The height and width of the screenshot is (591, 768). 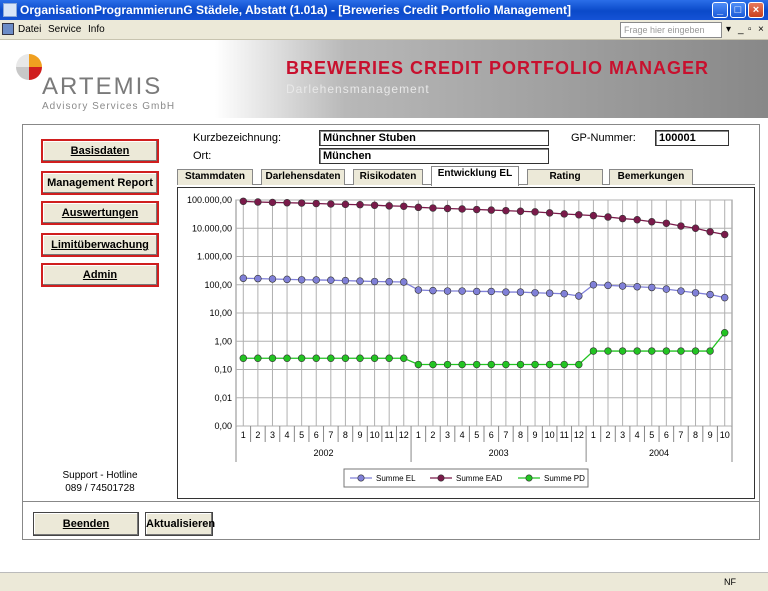 I want to click on dropdown-arrow-icon: ▾, so click(x=728, y=29).